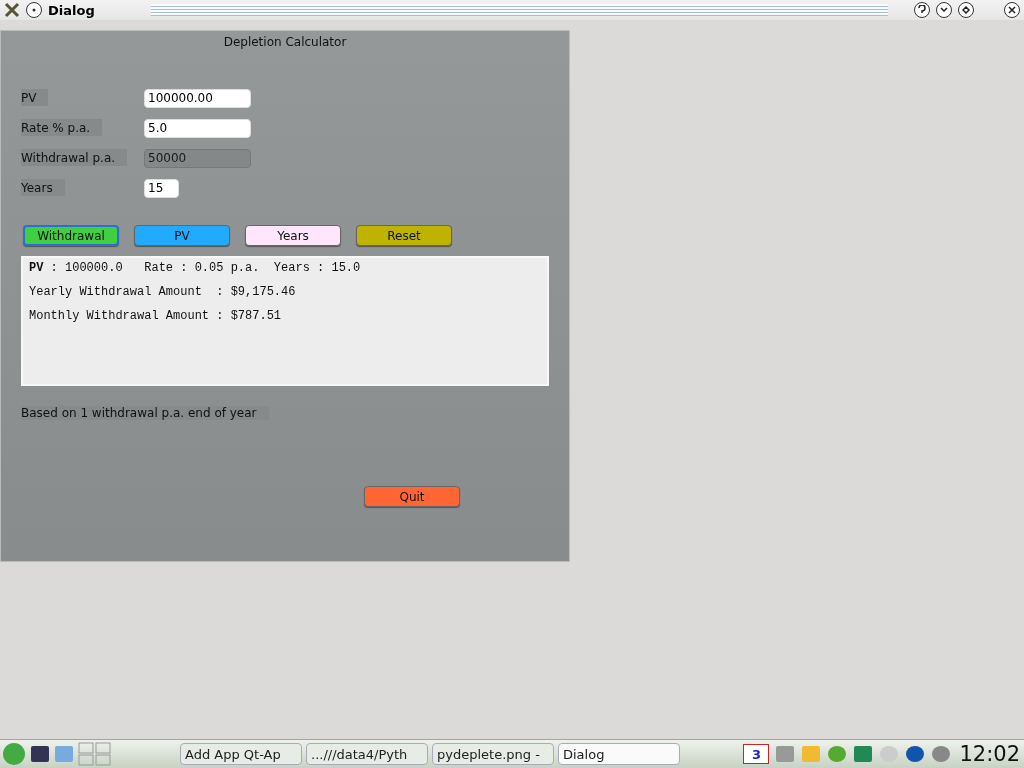  I want to click on calculate-button: Withdrawal, so click(71, 235).